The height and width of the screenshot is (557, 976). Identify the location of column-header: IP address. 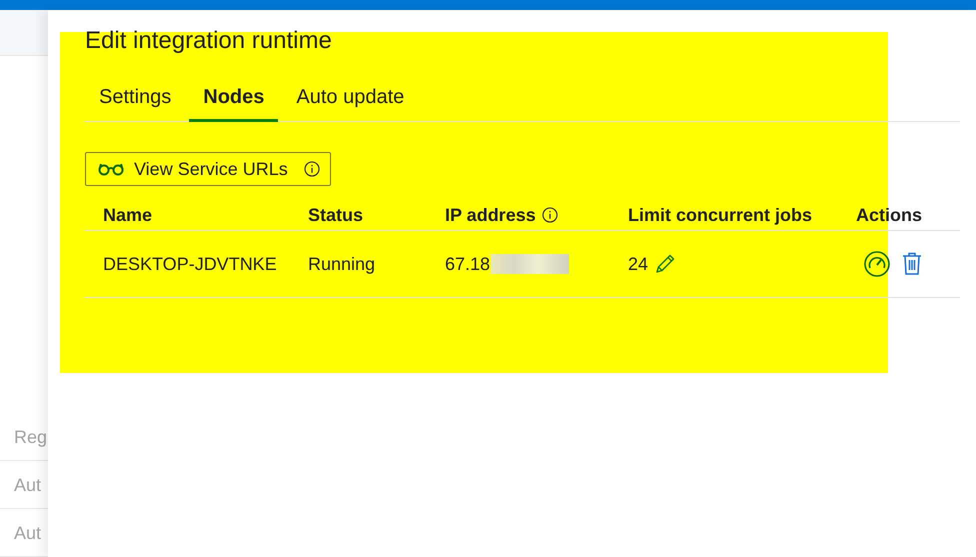
(490, 215).